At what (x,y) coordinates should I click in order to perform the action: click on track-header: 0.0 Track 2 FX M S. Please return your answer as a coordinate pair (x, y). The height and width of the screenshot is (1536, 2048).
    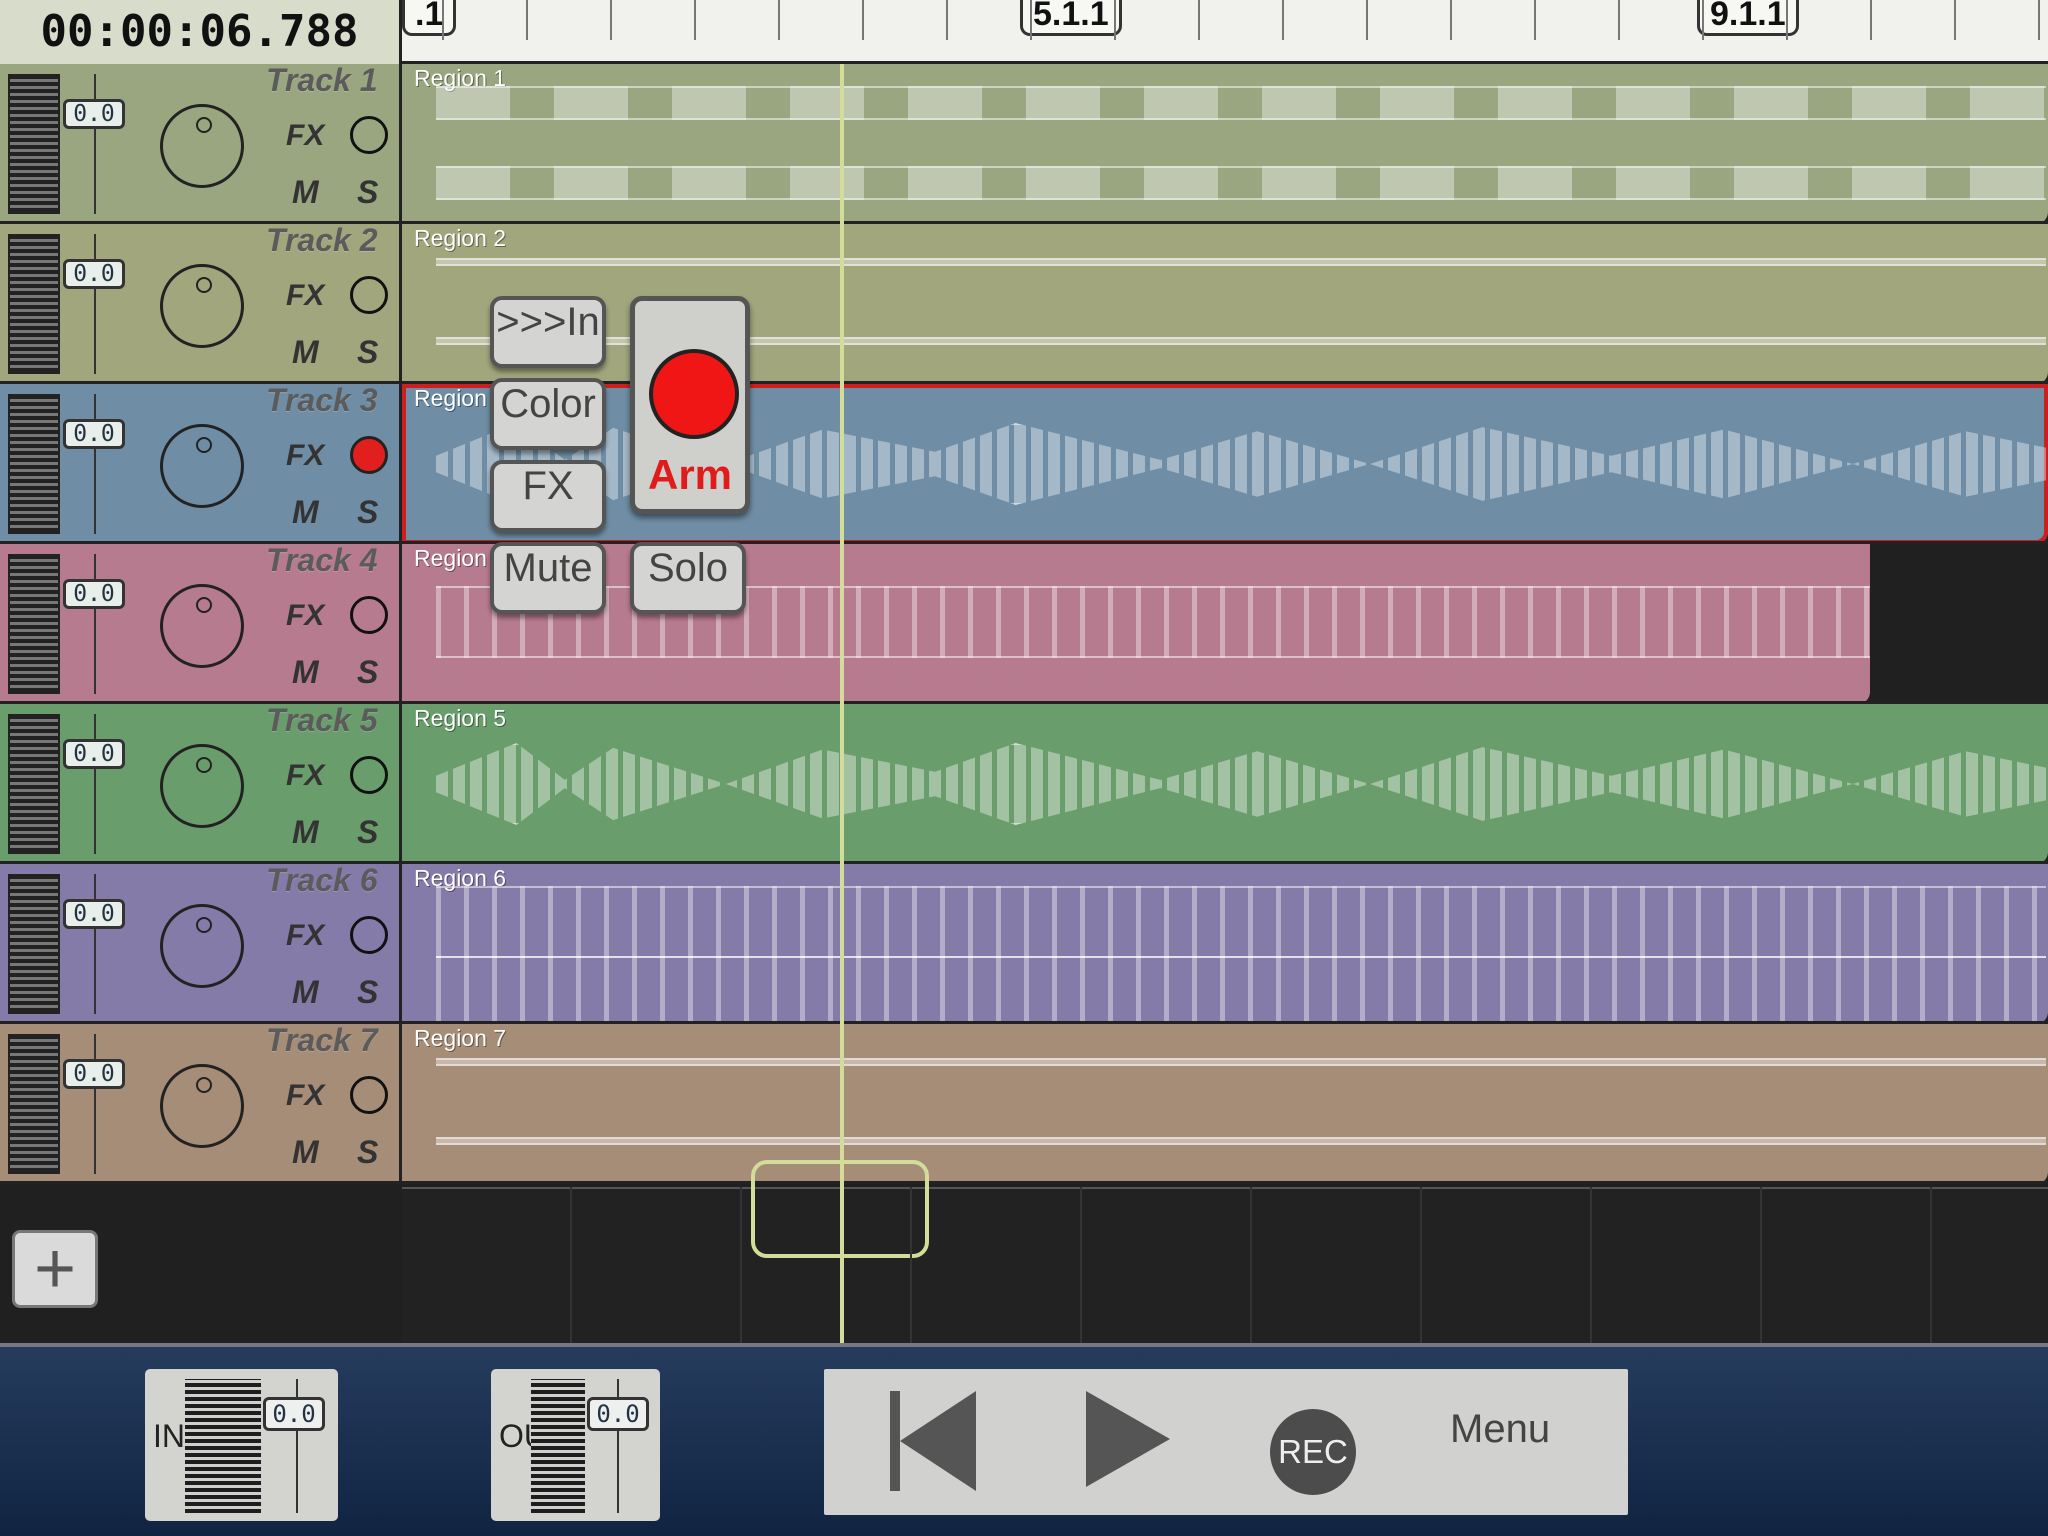
    Looking at the image, I should click on (201, 302).